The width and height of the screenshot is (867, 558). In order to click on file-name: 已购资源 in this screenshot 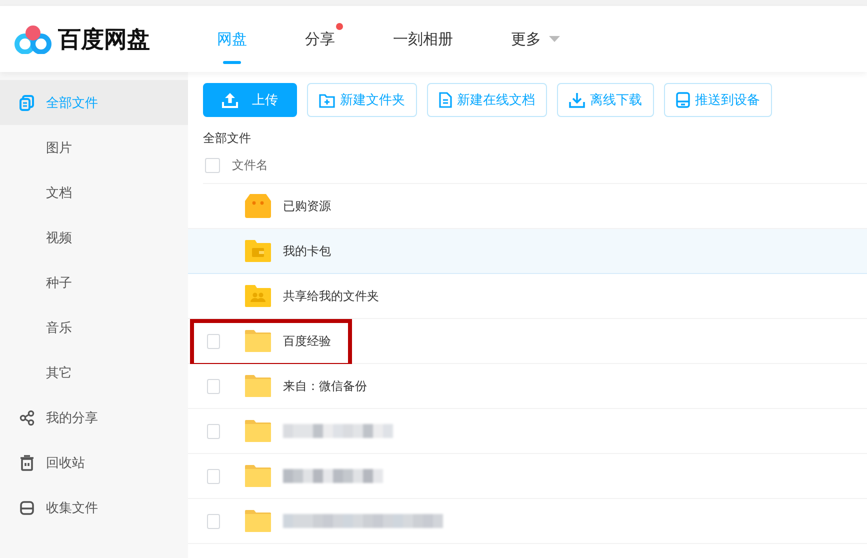, I will do `click(307, 206)`.